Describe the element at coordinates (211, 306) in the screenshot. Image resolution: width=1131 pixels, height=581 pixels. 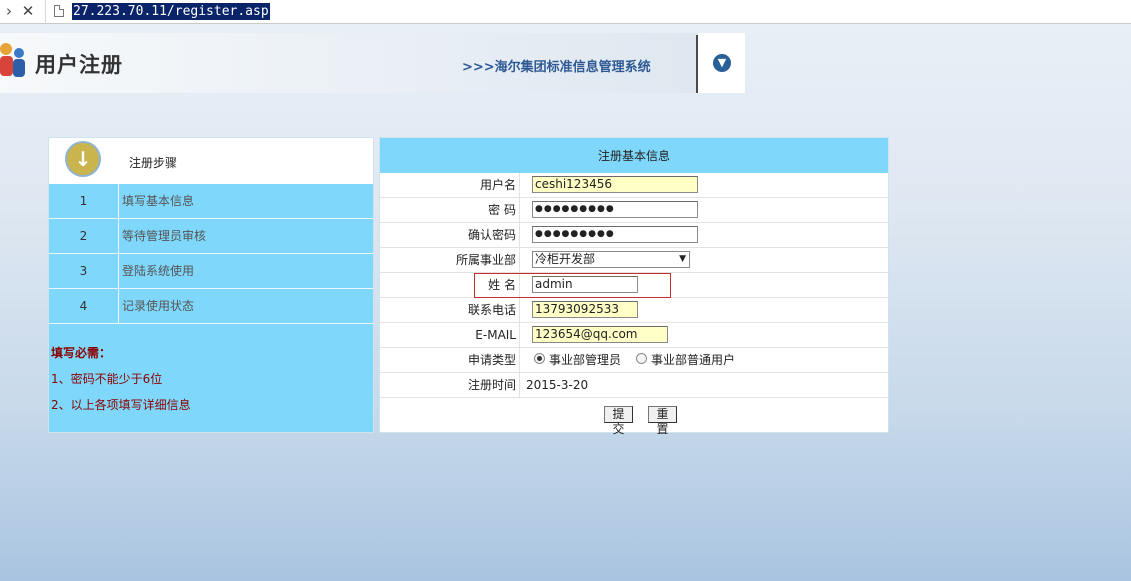
I see `step-row: 4 记录使用状态` at that location.